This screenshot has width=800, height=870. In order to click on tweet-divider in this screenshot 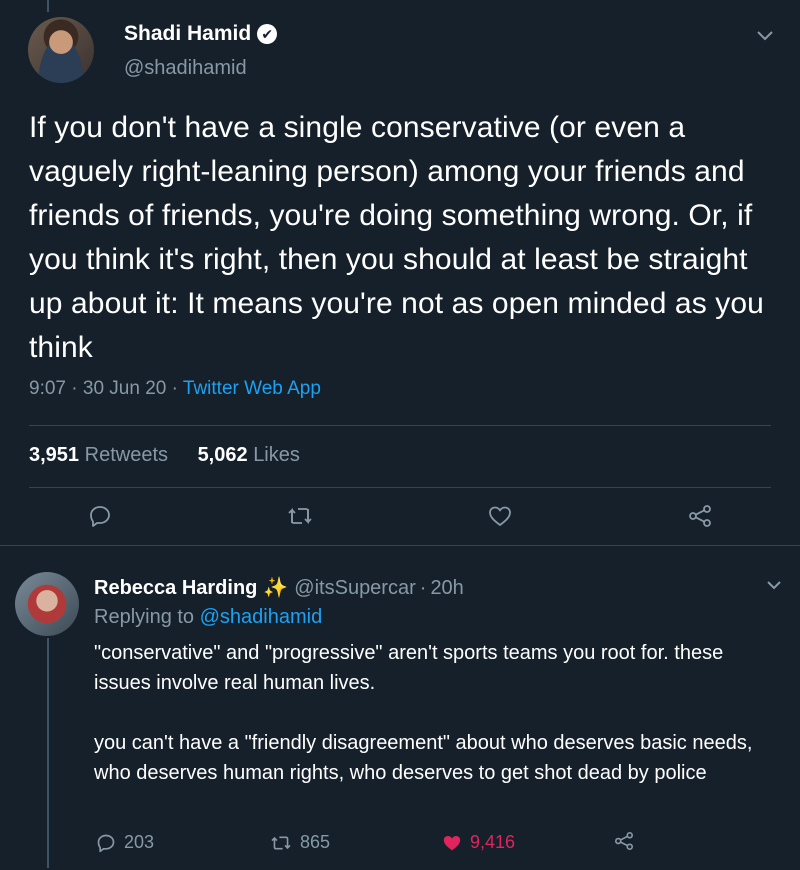, I will do `click(400, 545)`.